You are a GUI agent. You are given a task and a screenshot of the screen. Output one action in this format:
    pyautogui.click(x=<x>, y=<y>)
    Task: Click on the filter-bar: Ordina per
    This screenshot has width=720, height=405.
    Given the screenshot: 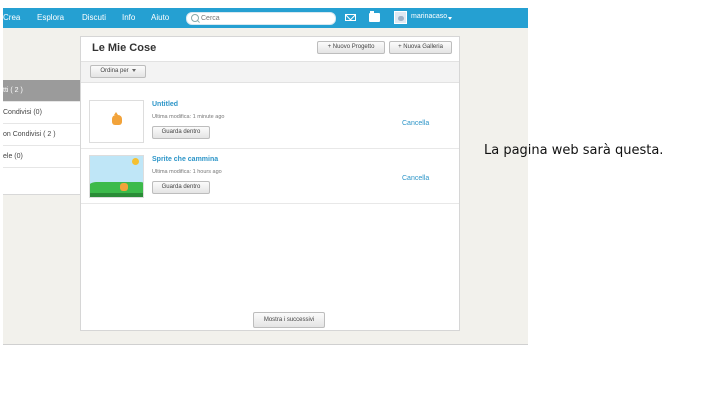 What is the action you would take?
    pyautogui.click(x=270, y=72)
    